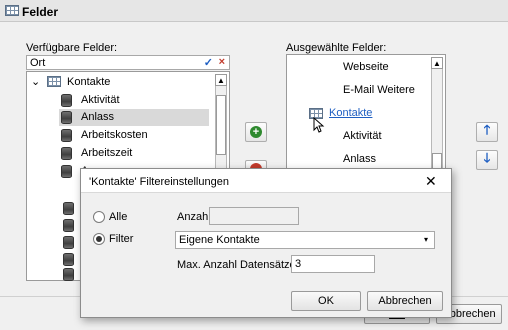  What do you see at coordinates (89, 82) in the screenshot?
I see `tree-group-label: Kontakte` at bounding box center [89, 82].